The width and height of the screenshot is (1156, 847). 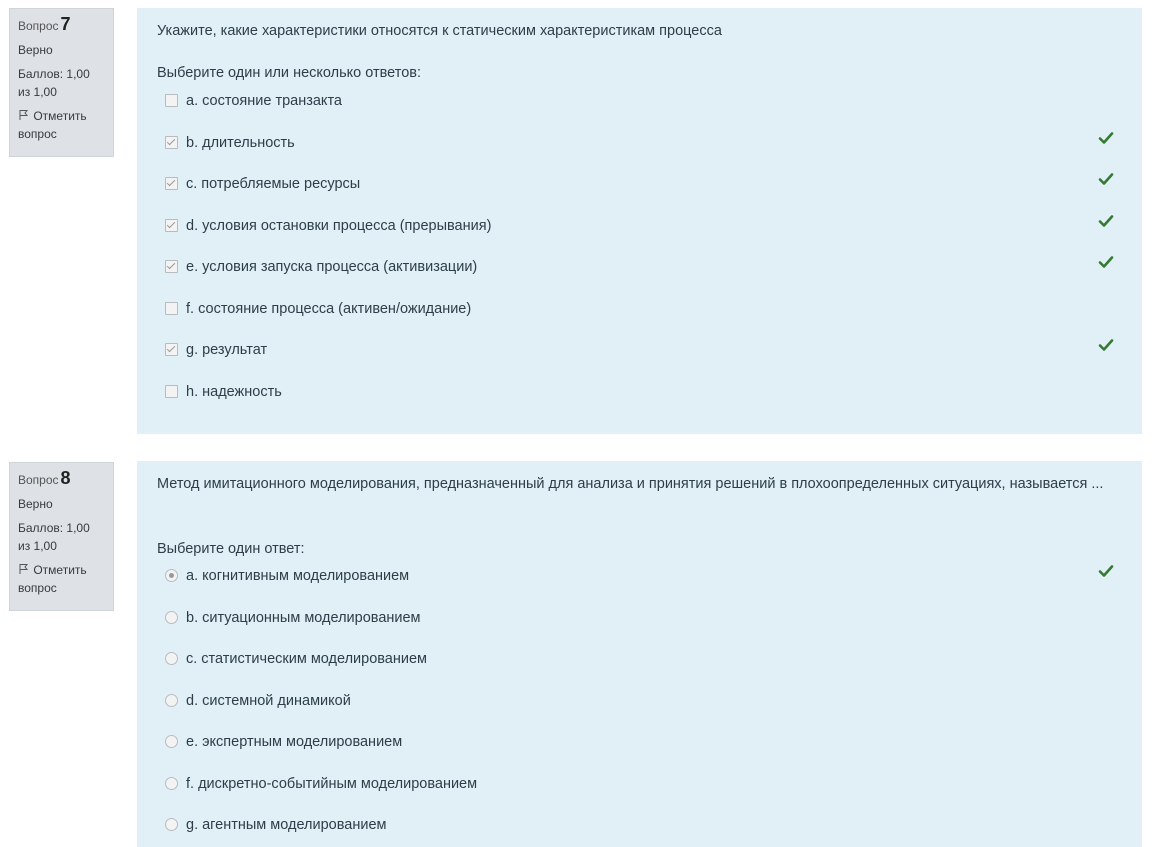 I want to click on answer-option: f. состояние процесса (активен/ожидание), so click(x=643, y=309).